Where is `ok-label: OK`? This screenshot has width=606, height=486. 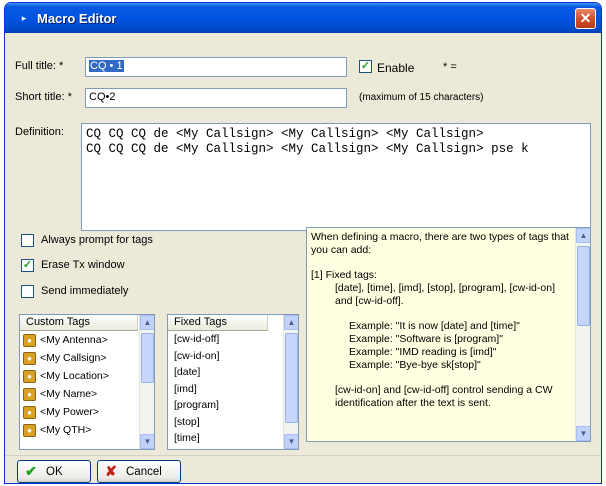
ok-label: OK is located at coordinates (54, 471).